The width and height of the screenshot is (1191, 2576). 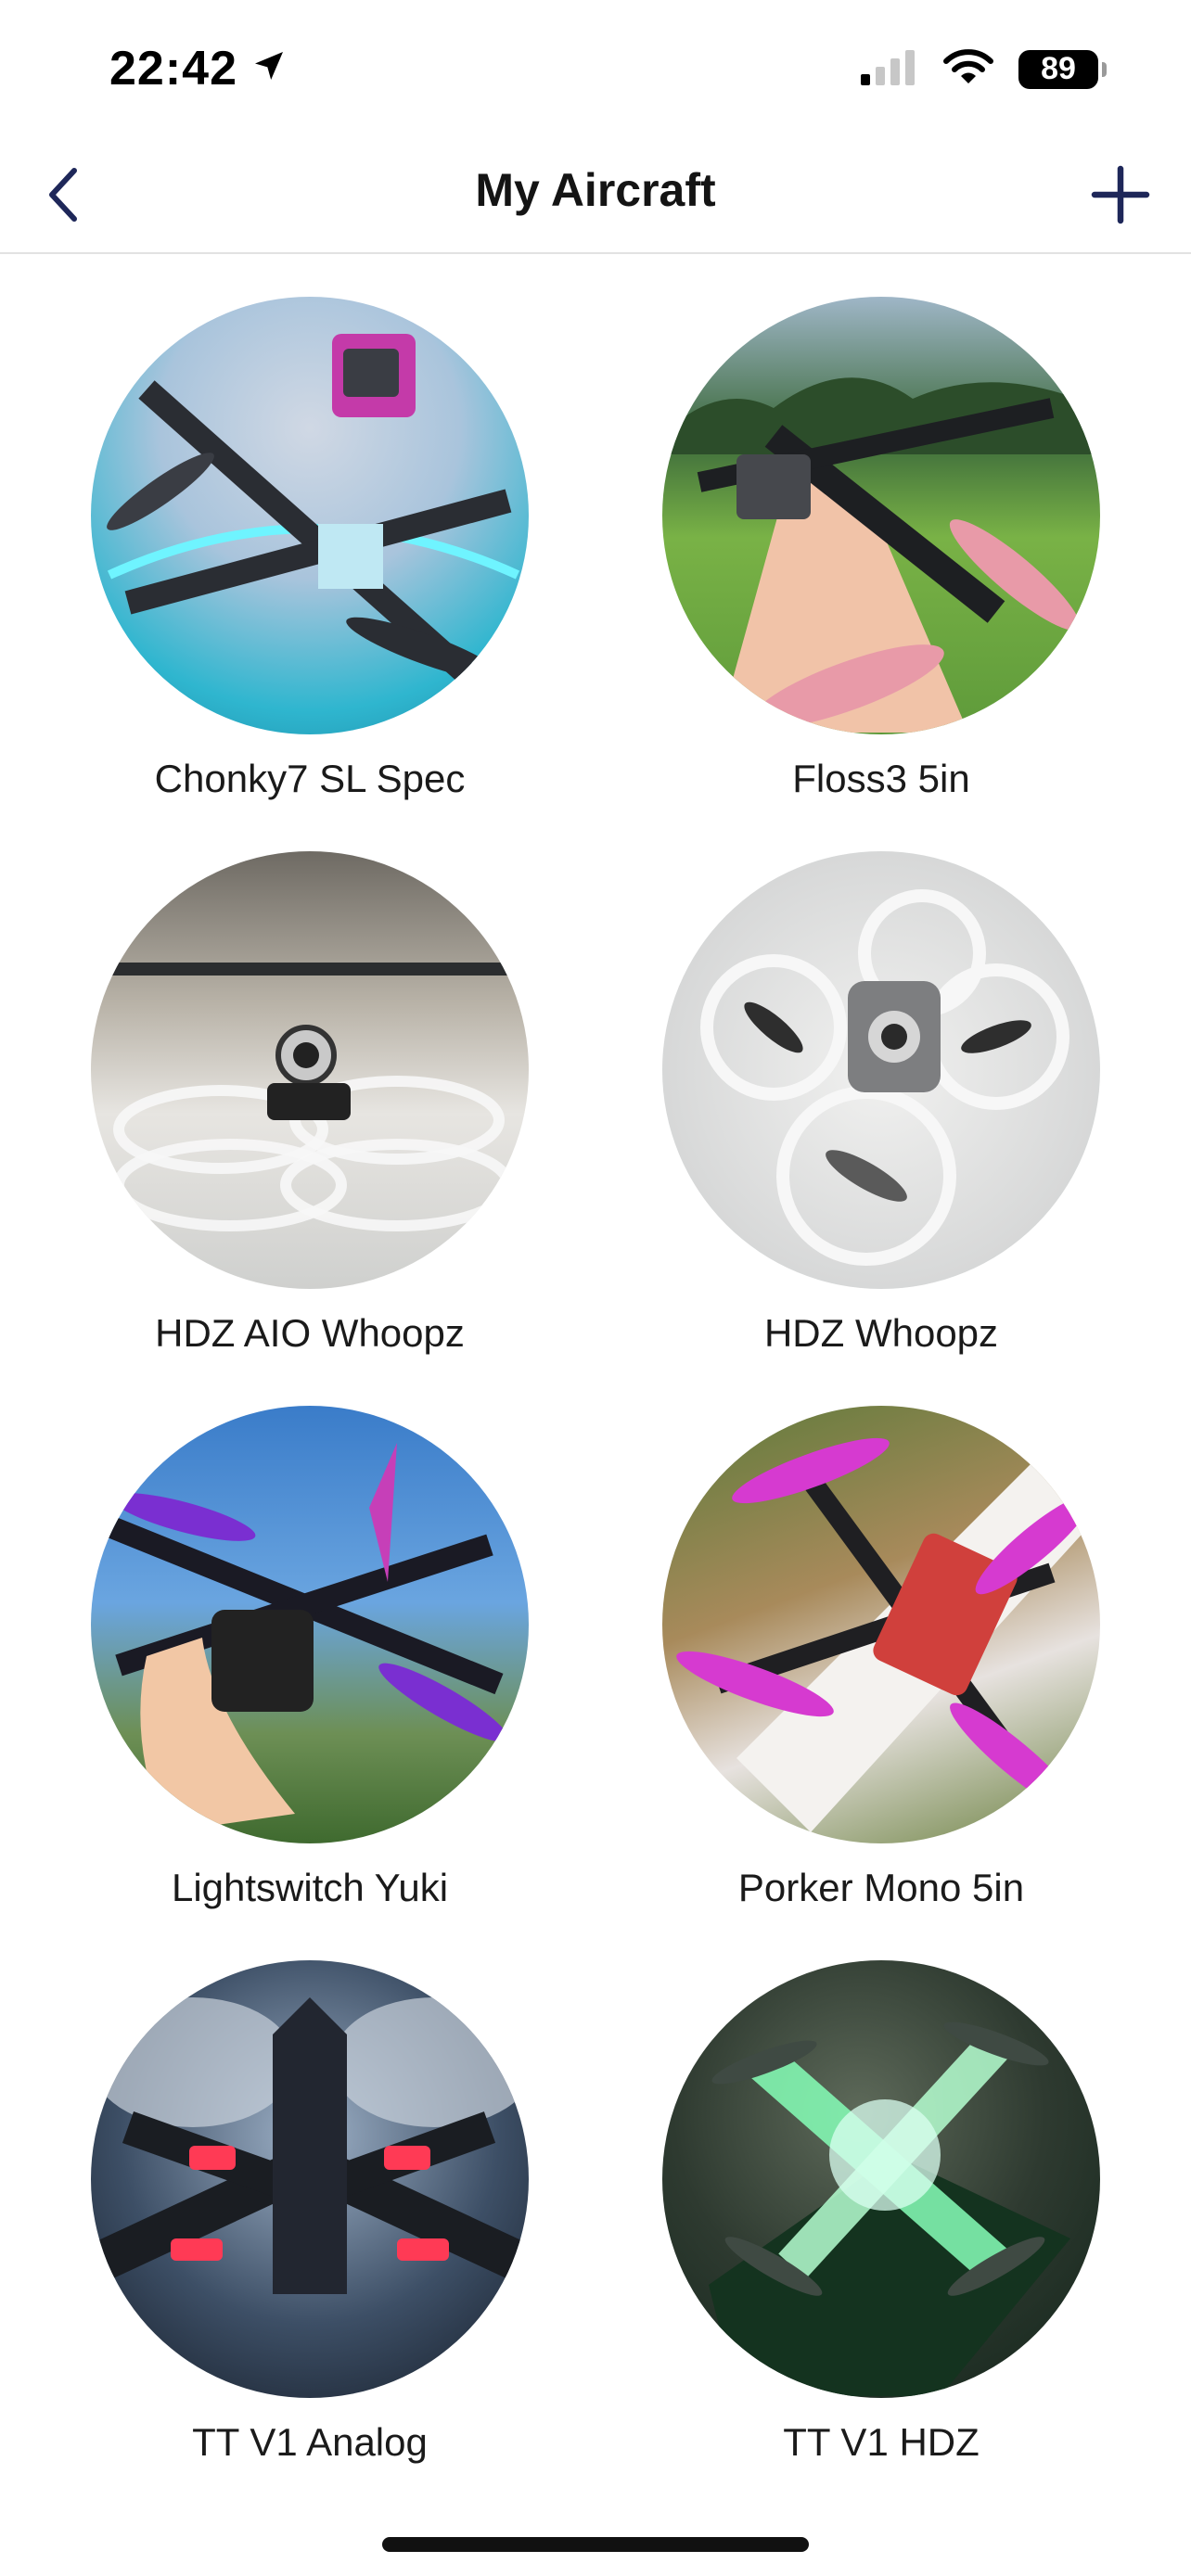 I want to click on aircraft-card: Lightswitch Yuki, so click(x=310, y=1640).